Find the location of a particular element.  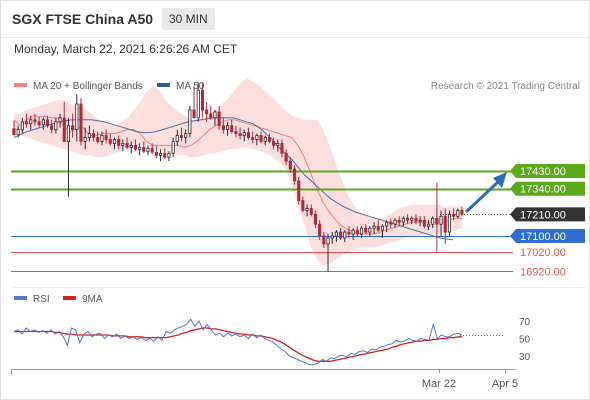

price-label-target: 16920.00 is located at coordinates (543, 273).